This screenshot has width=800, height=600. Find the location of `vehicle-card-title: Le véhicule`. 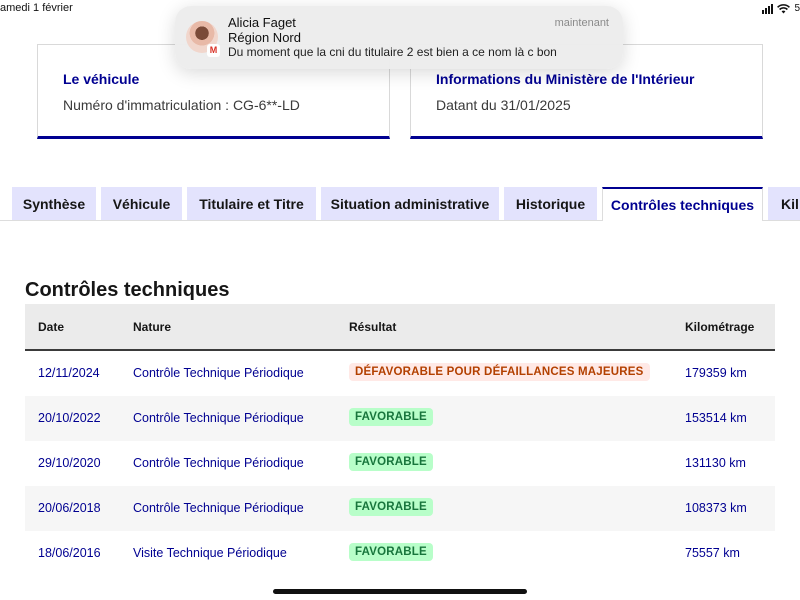

vehicle-card-title: Le véhicule is located at coordinates (101, 79).